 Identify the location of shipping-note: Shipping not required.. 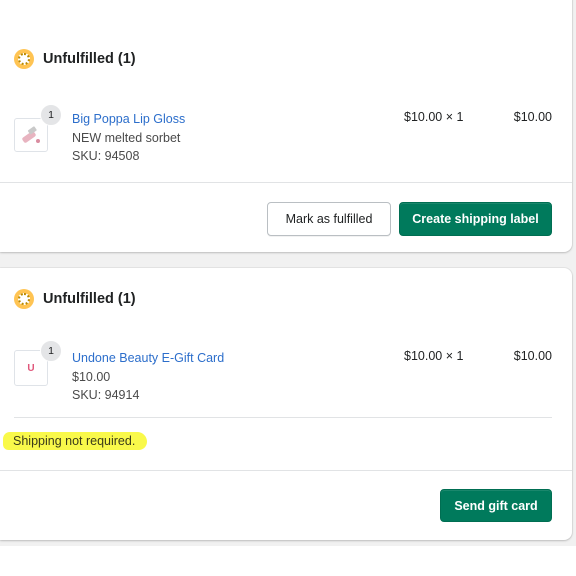
(75, 441).